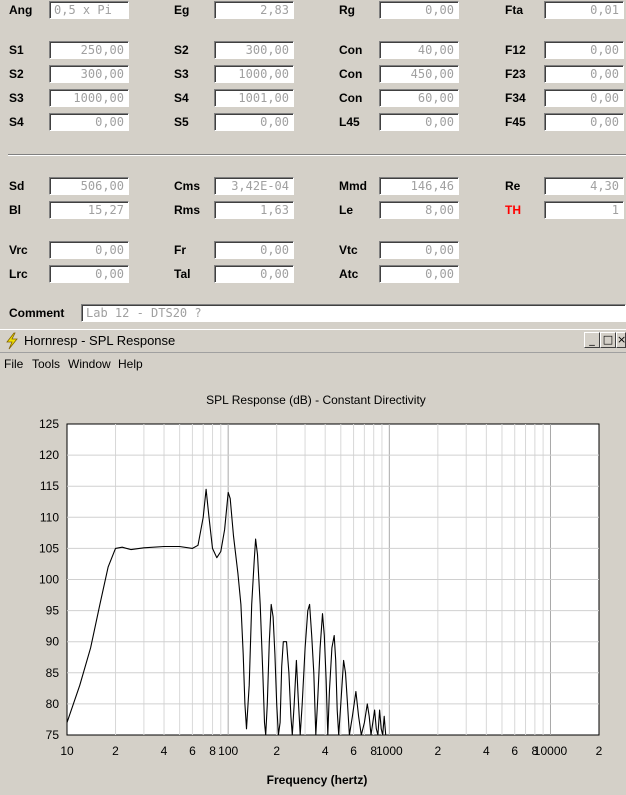  I want to click on y-tick-label: 120, so click(49, 455).